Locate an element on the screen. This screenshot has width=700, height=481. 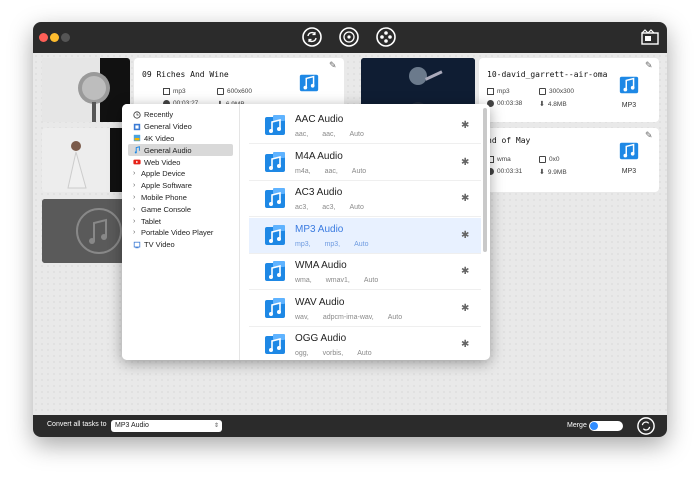
clock-icon is located at coordinates (138, 115).